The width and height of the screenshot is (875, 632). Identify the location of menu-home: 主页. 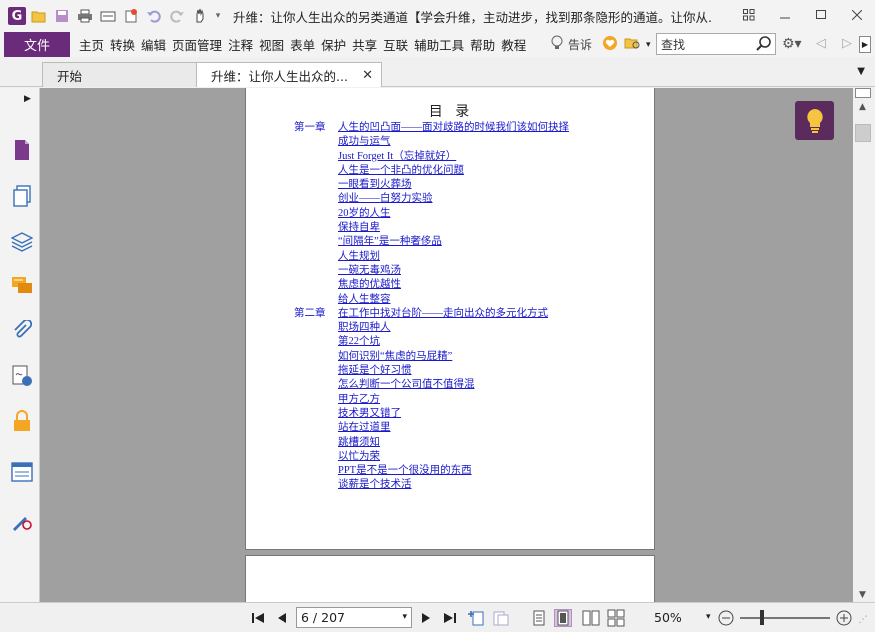
(91, 44).